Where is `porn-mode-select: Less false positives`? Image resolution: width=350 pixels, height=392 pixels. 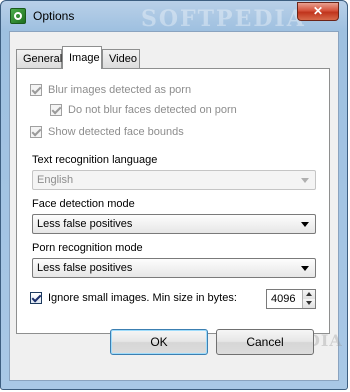 porn-mode-select: Less false positives is located at coordinates (174, 268).